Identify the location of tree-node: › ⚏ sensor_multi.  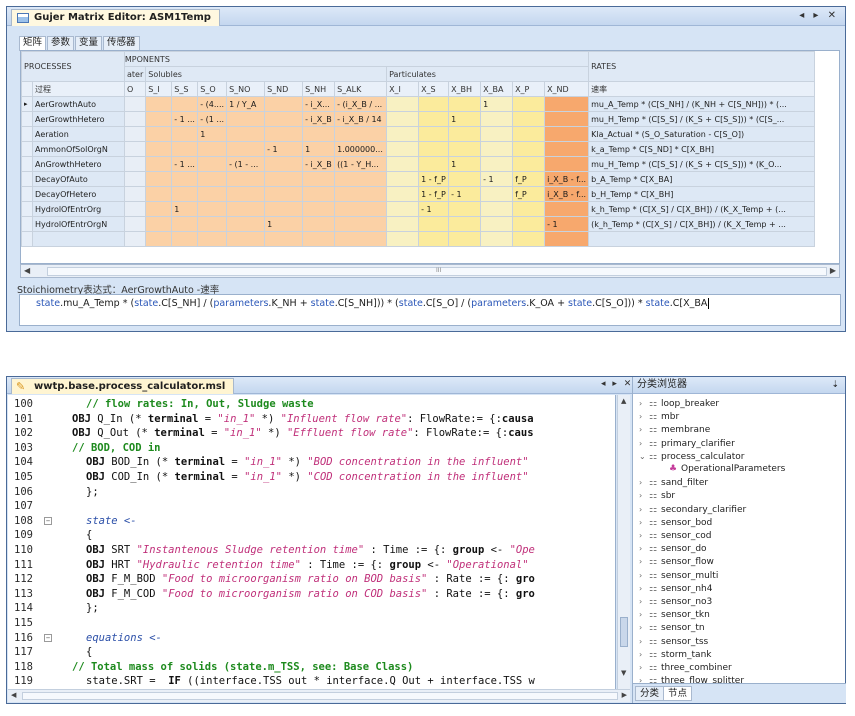
(678, 575).